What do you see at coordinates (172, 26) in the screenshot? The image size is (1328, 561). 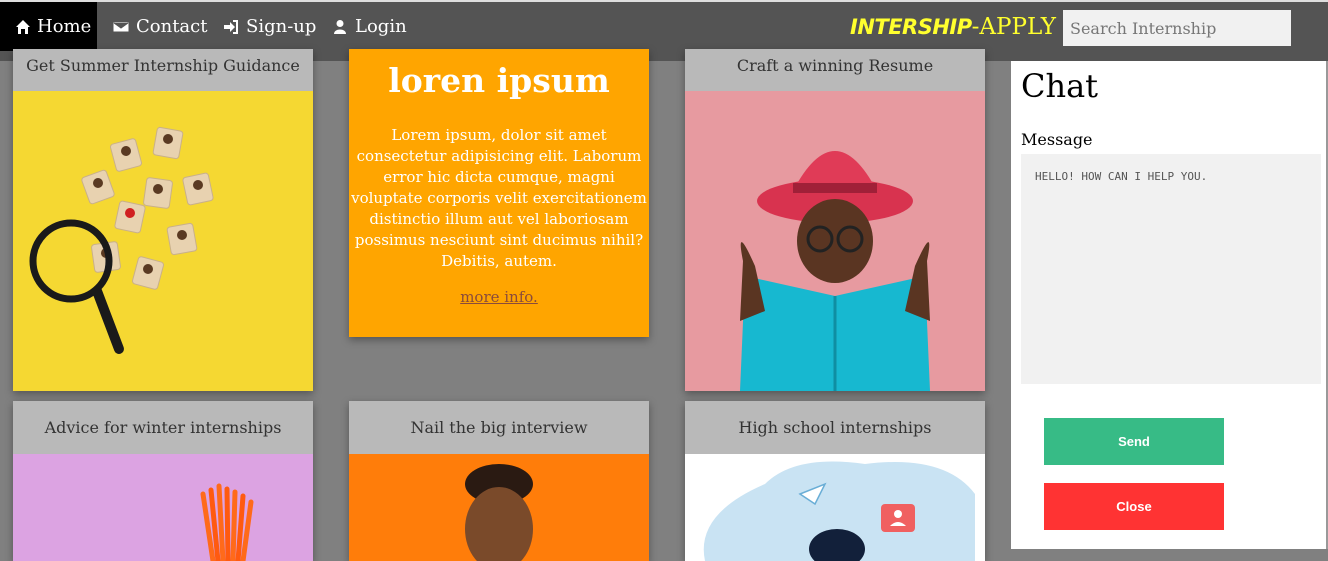 I see `nav-contact-label: Contact` at bounding box center [172, 26].